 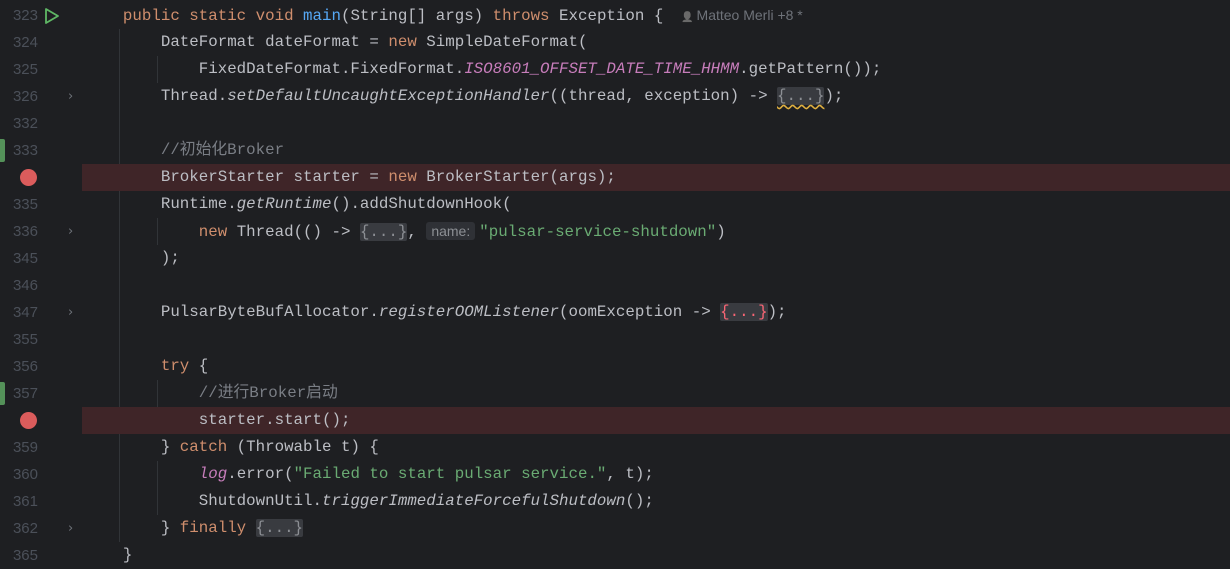 I want to click on code-author-hint: 👤 Matteo Merli +8 *, so click(x=741, y=15).